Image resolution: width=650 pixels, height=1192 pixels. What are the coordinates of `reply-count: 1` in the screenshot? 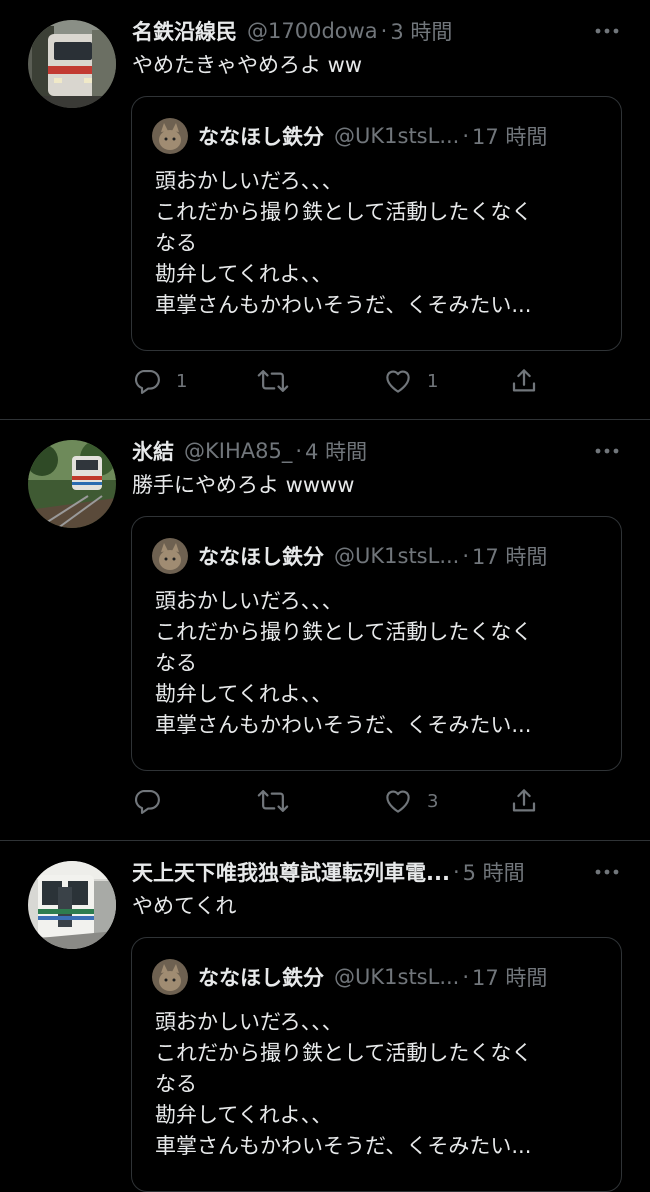 It's located at (182, 381).